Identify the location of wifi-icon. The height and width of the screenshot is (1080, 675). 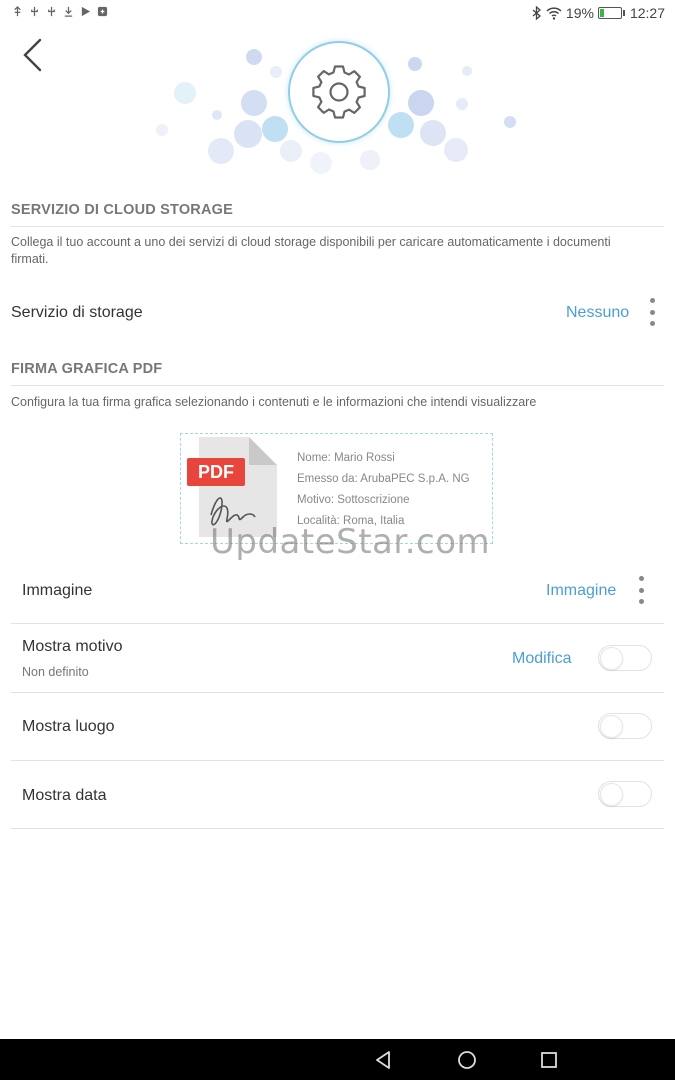
(554, 13).